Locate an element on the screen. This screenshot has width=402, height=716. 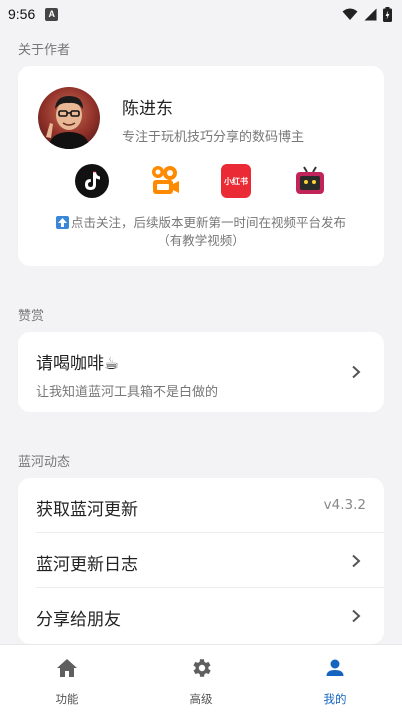
nav-tab-functions: 功能 is located at coordinates (67, 680).